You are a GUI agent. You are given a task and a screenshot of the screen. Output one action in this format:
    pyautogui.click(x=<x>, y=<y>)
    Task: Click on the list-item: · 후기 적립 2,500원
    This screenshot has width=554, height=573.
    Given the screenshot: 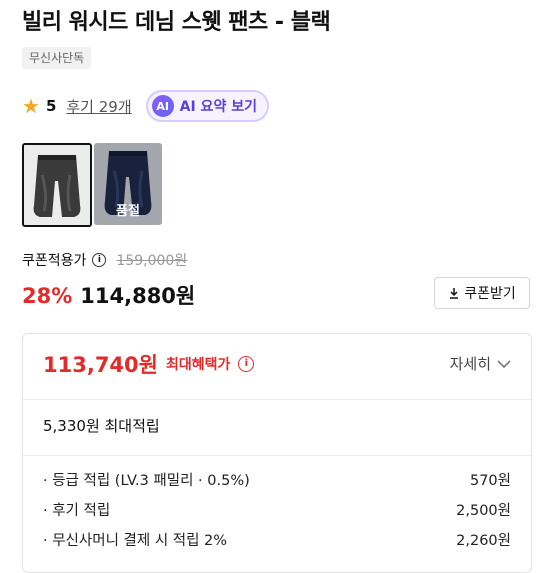 What is the action you would take?
    pyautogui.click(x=277, y=515)
    